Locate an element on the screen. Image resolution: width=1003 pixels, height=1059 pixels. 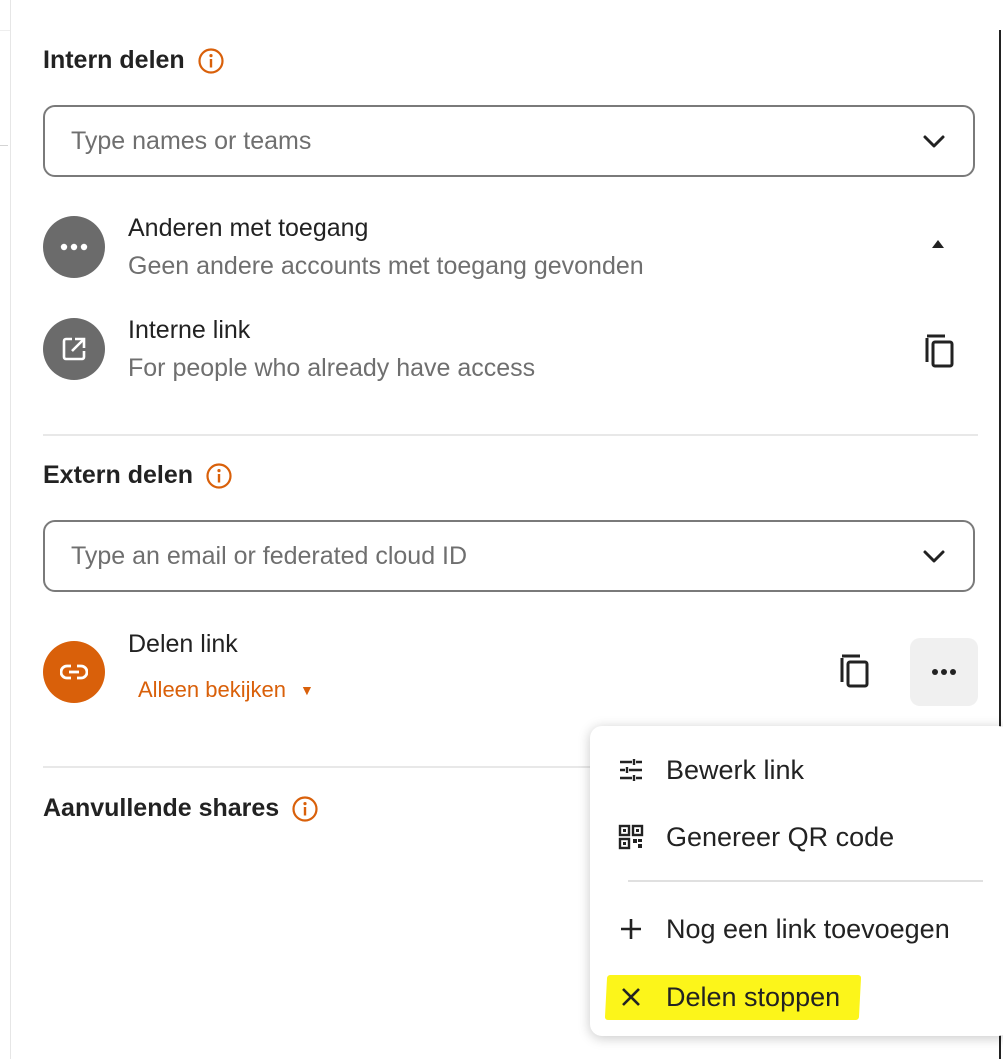
top-edge-line is located at coordinates (5, 30).